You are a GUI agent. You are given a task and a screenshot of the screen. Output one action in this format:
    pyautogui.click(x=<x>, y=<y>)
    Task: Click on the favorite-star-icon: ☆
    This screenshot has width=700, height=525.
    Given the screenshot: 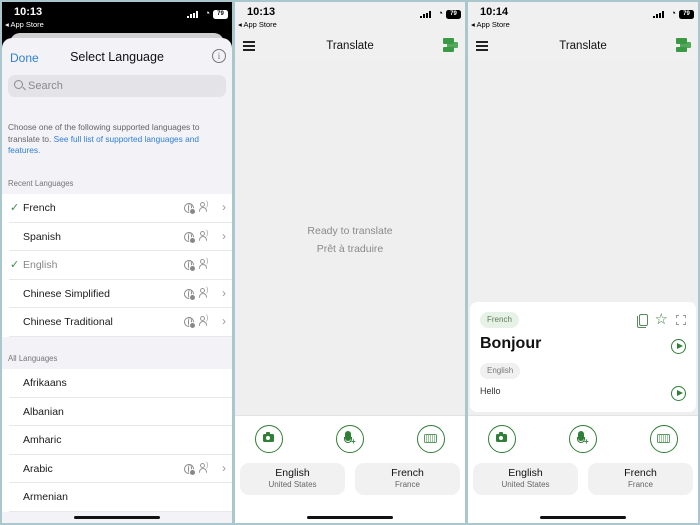 What is the action you would take?
    pyautogui.click(x=661, y=319)
    